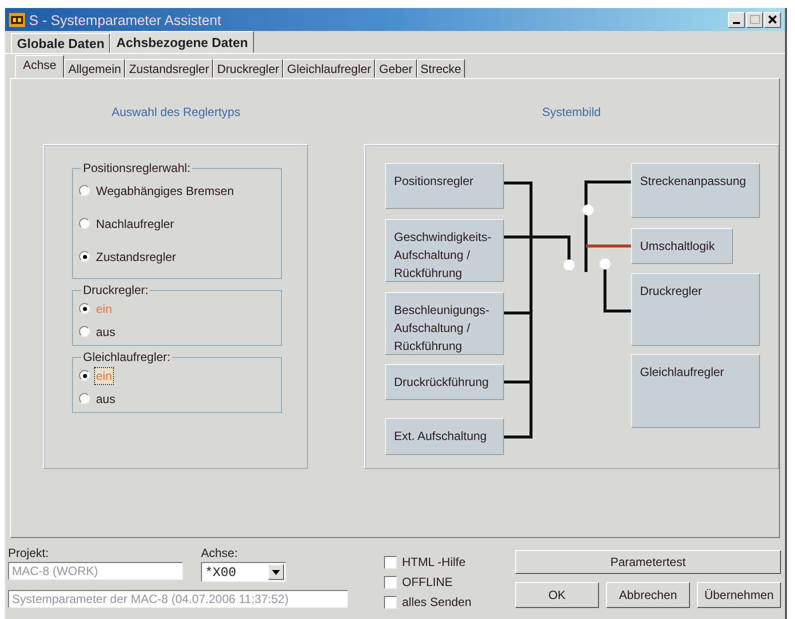 The width and height of the screenshot is (795, 619). Describe the element at coordinates (136, 257) in the screenshot. I see `radio-label: Zustandsregler` at that location.